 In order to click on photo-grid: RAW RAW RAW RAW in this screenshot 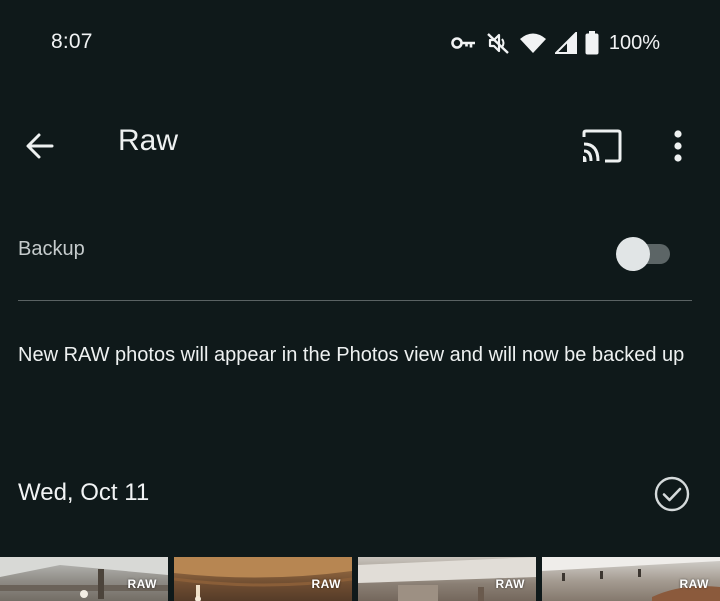, I will do `click(360, 579)`.